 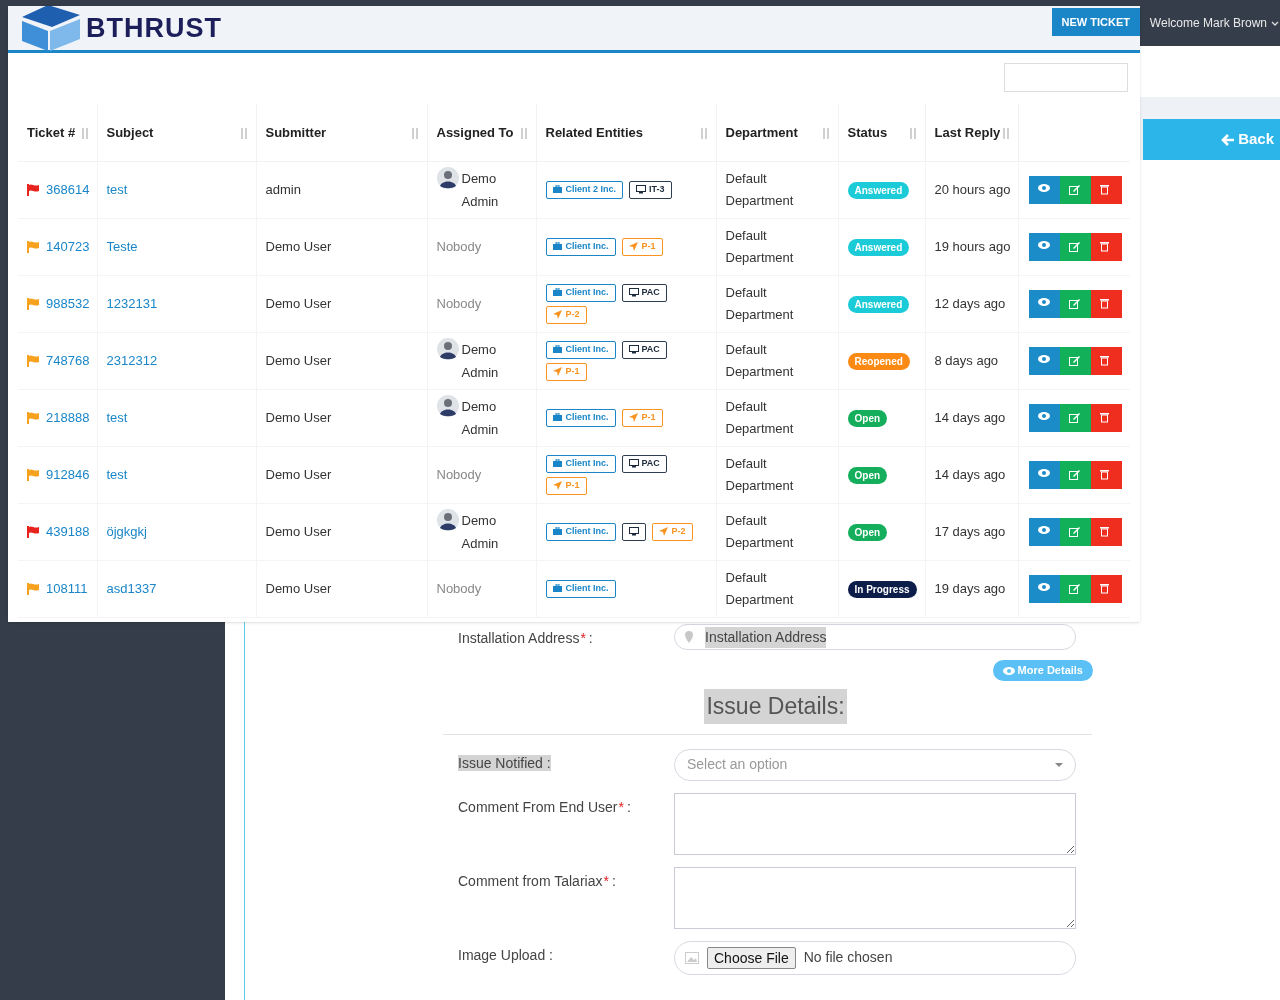 I want to click on column-header: Assigned To, so click(x=475, y=132).